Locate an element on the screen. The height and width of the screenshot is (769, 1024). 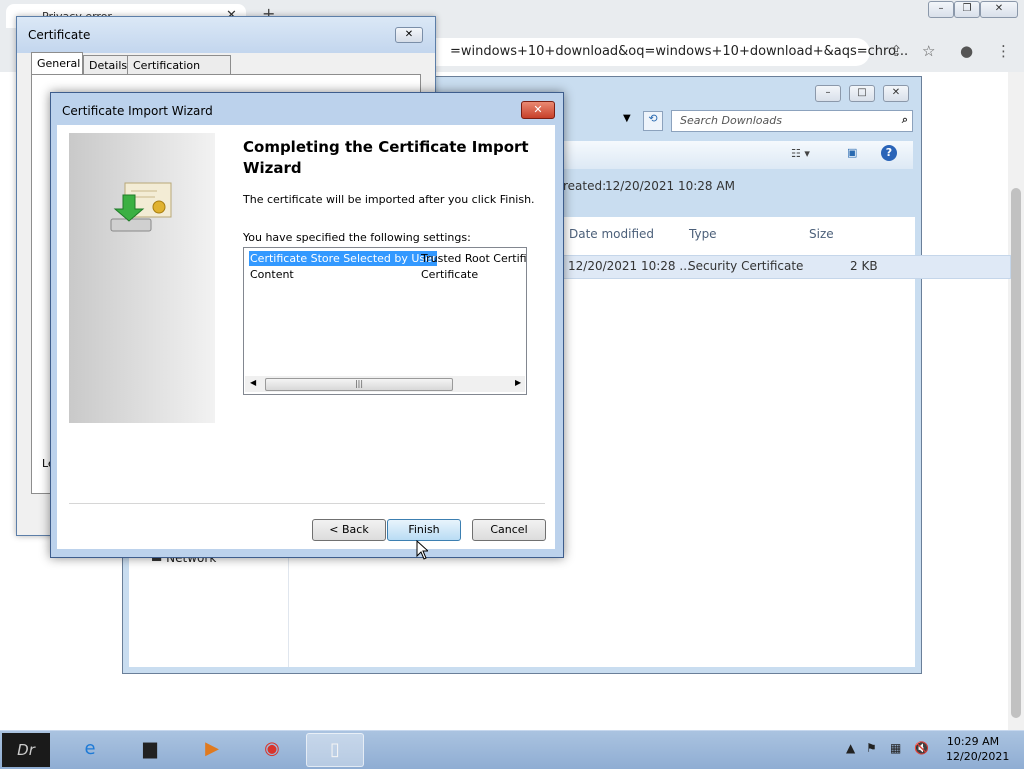
menu-icon: ⋮ is located at coordinates (1003, 51).